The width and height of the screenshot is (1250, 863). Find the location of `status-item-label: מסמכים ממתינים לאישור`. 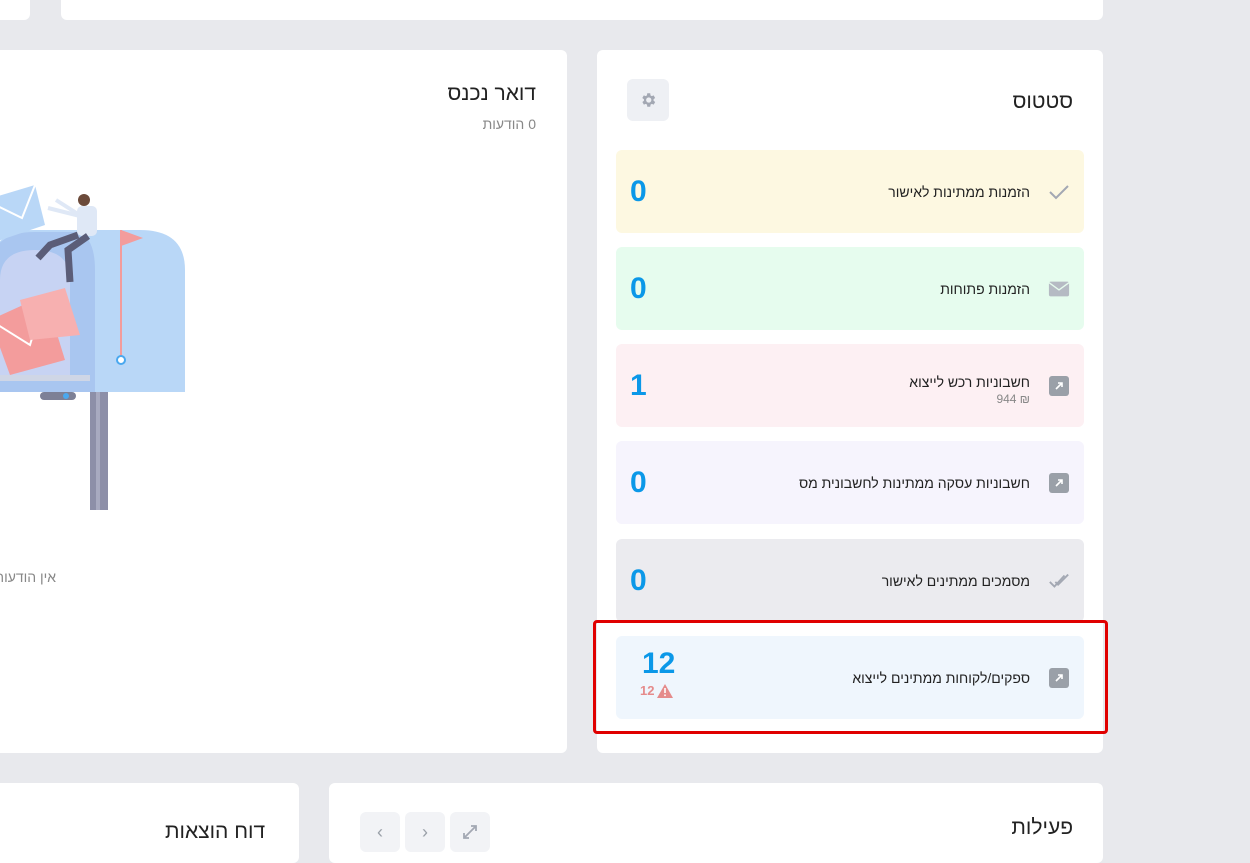

status-item-label: מסמכים ממתינים לאישור is located at coordinates (955, 580).